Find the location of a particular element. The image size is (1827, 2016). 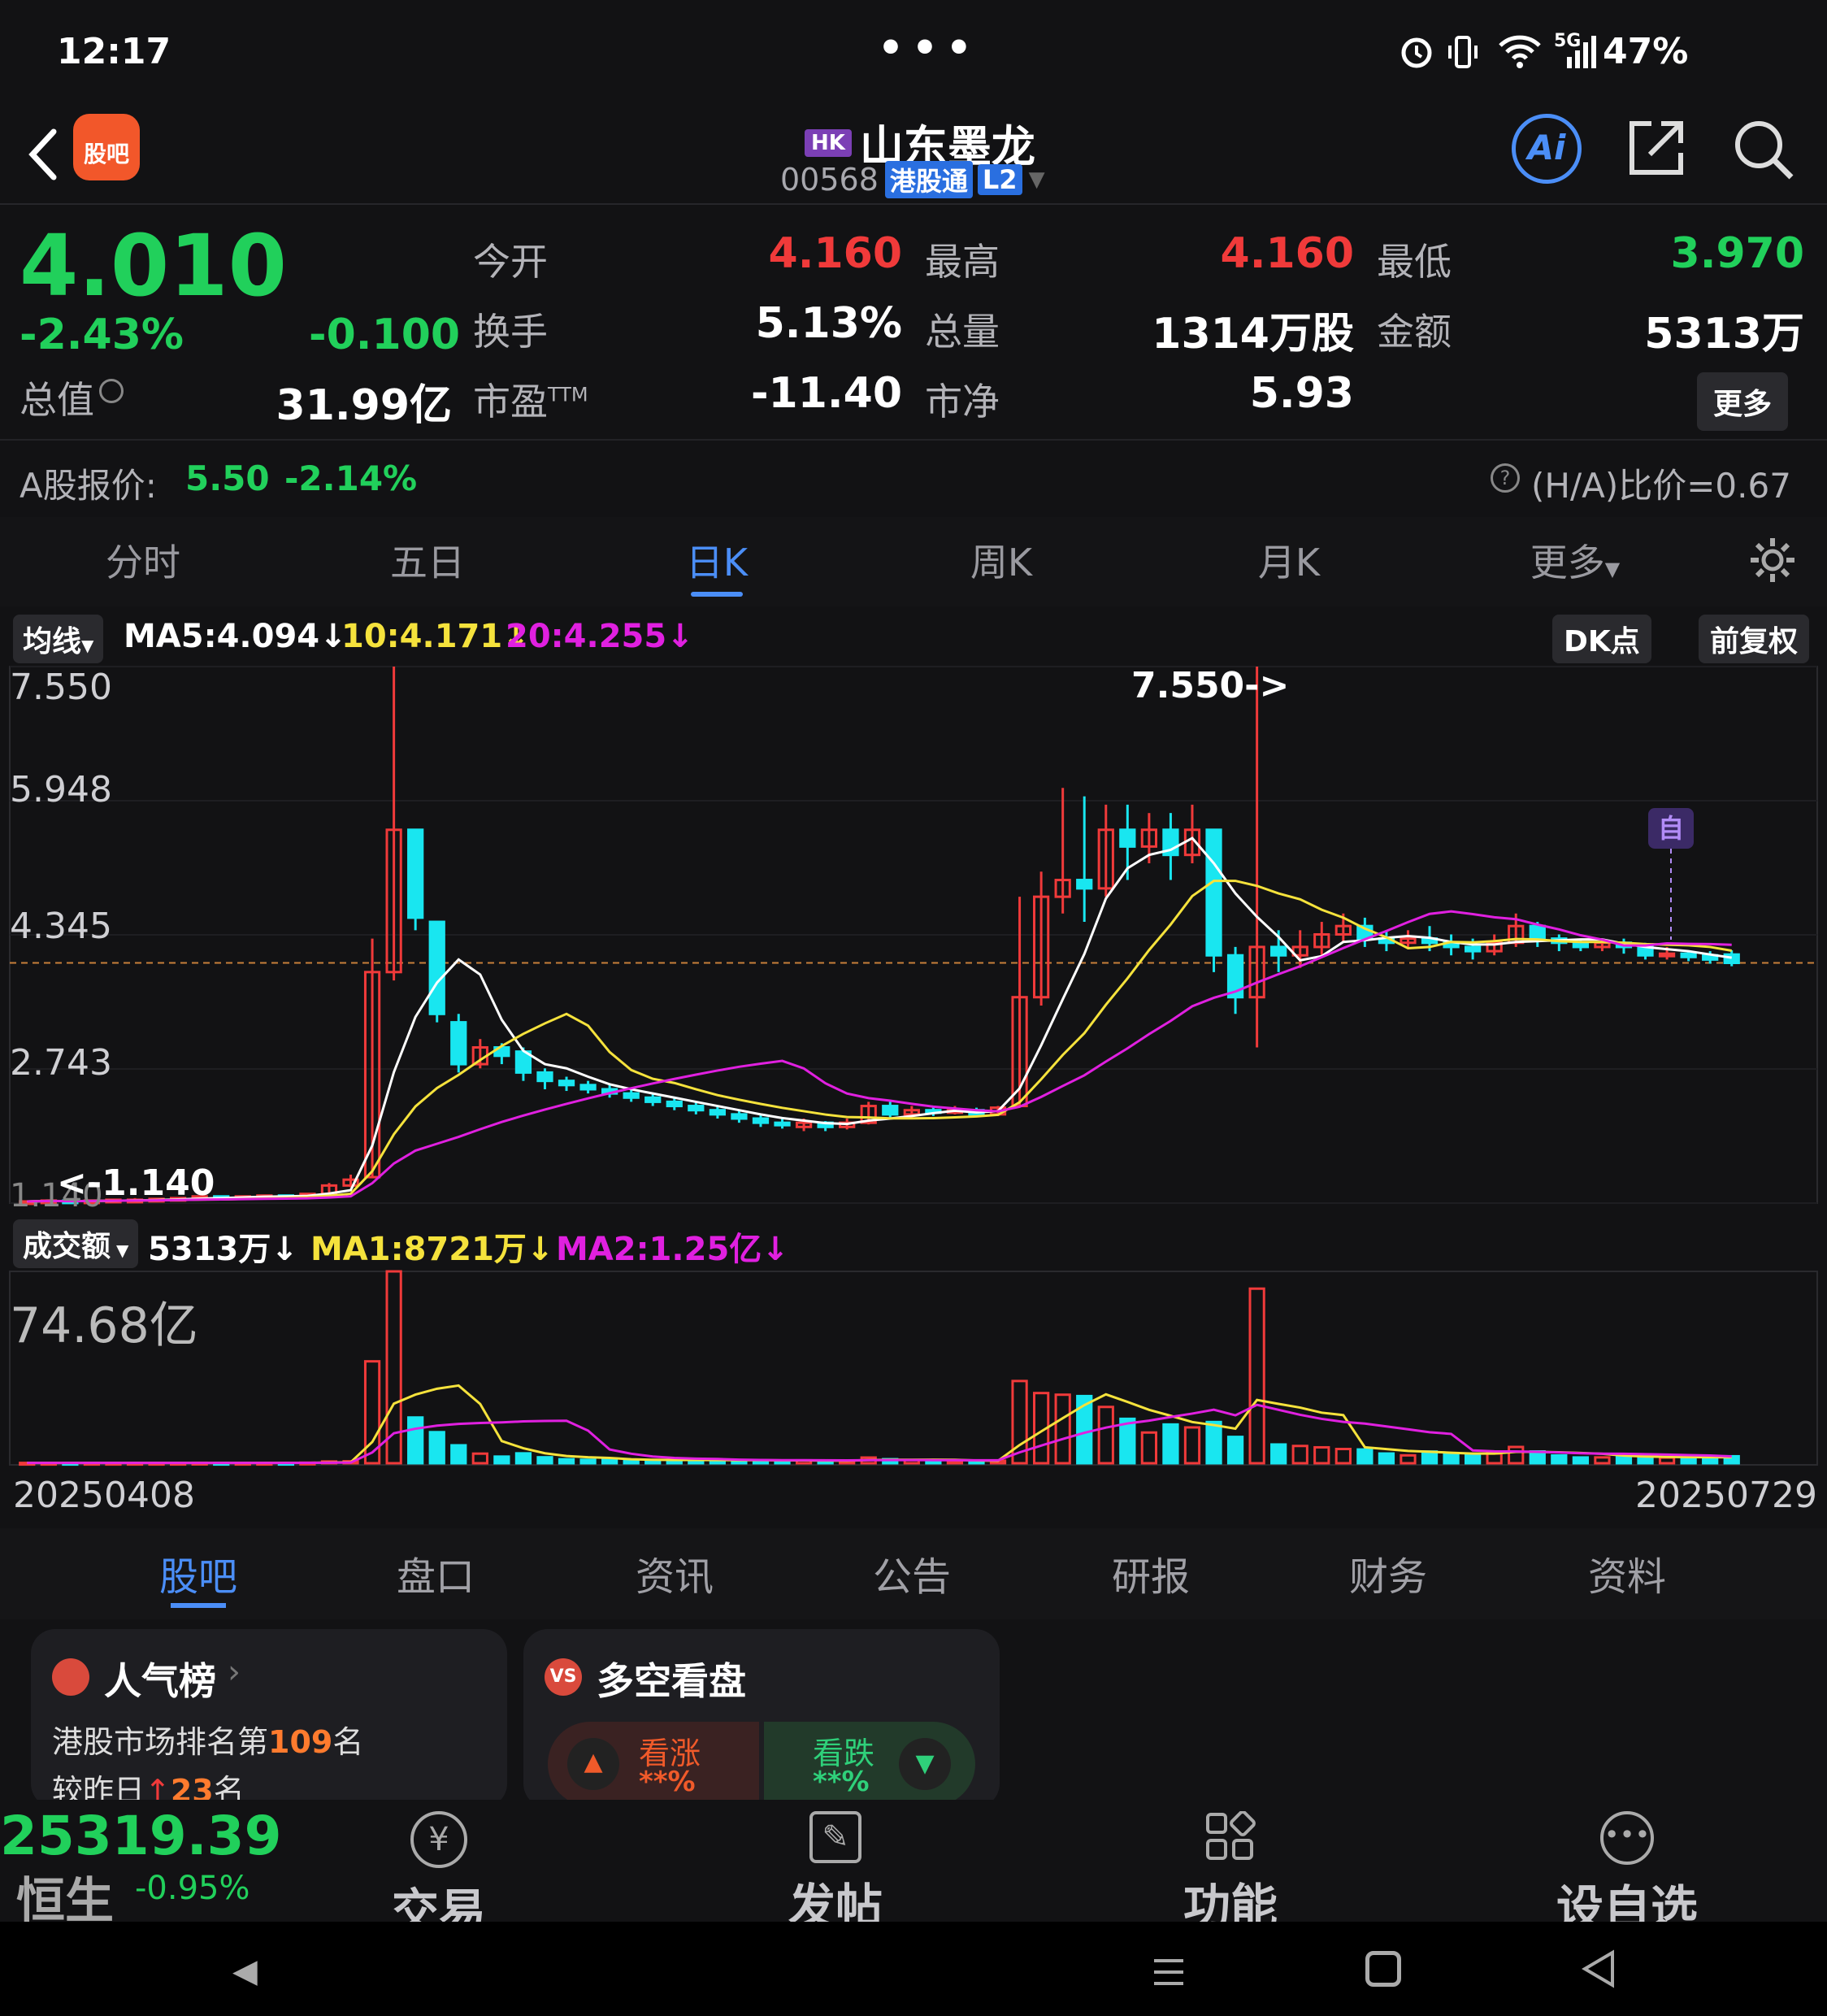

nav-add-watchlist: ••• 设自选 is located at coordinates (1627, 1869).